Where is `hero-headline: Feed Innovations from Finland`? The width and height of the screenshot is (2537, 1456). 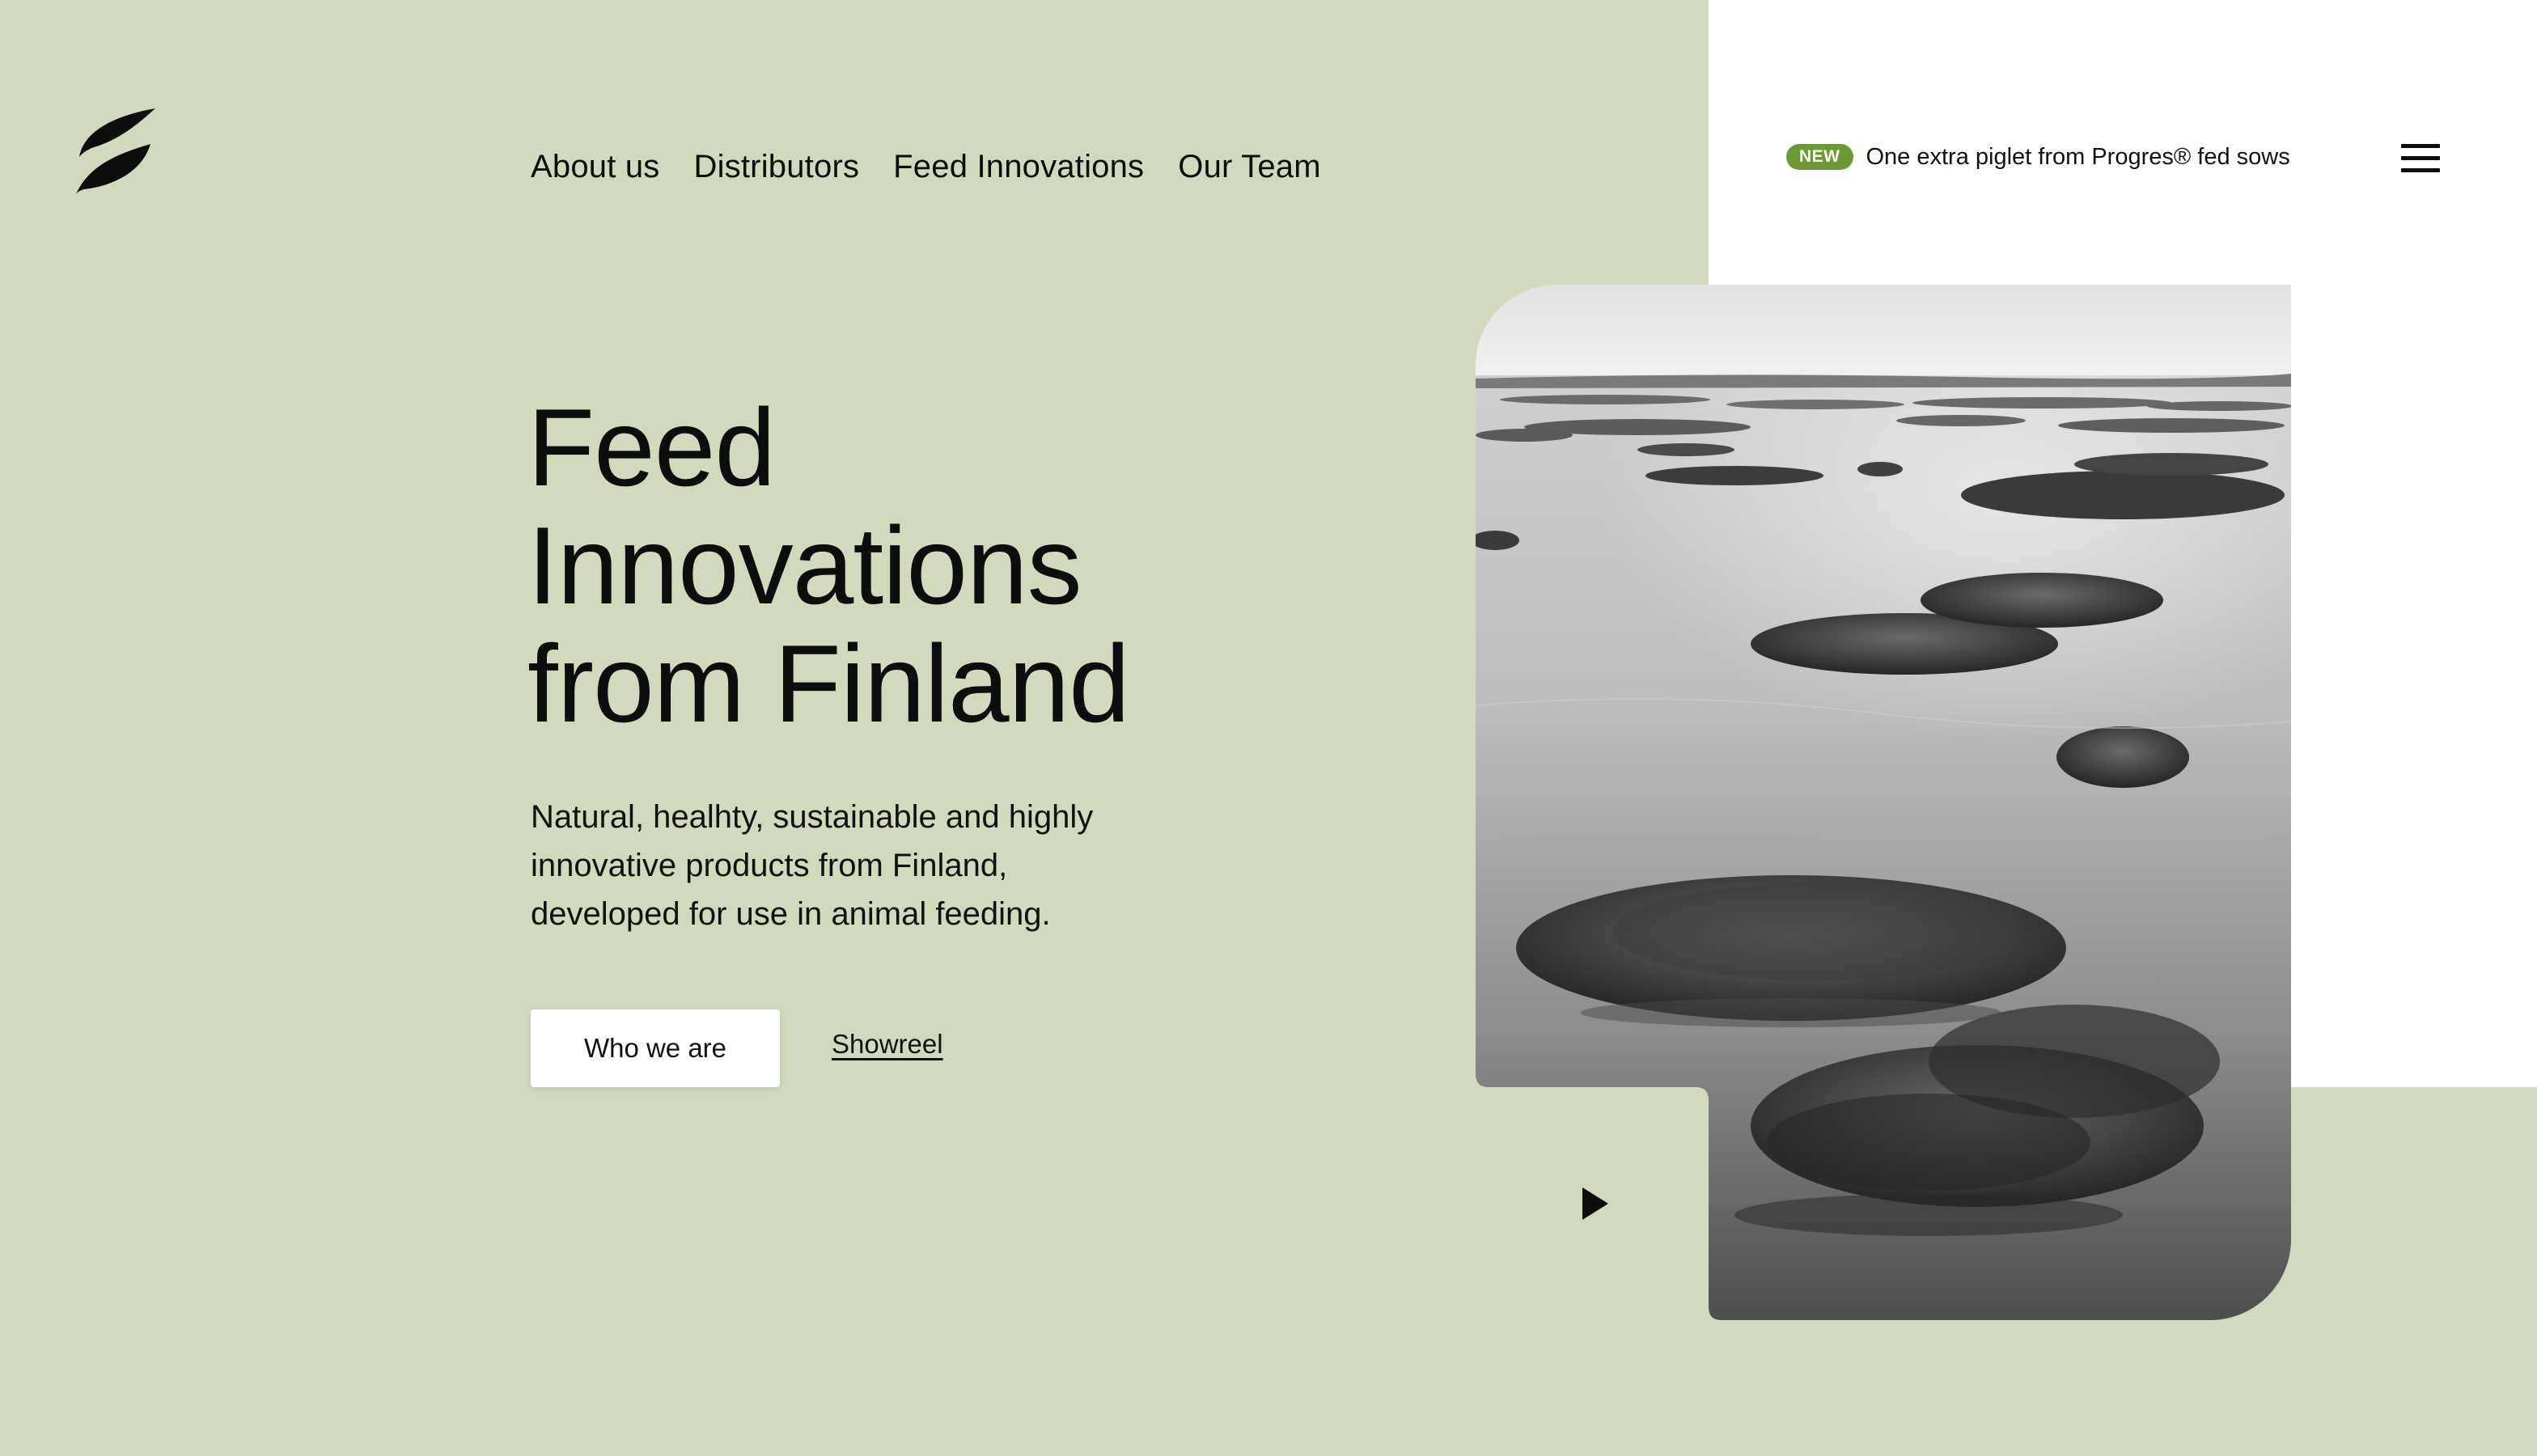
hero-headline: Feed Innovations from Finland is located at coordinates (892, 565).